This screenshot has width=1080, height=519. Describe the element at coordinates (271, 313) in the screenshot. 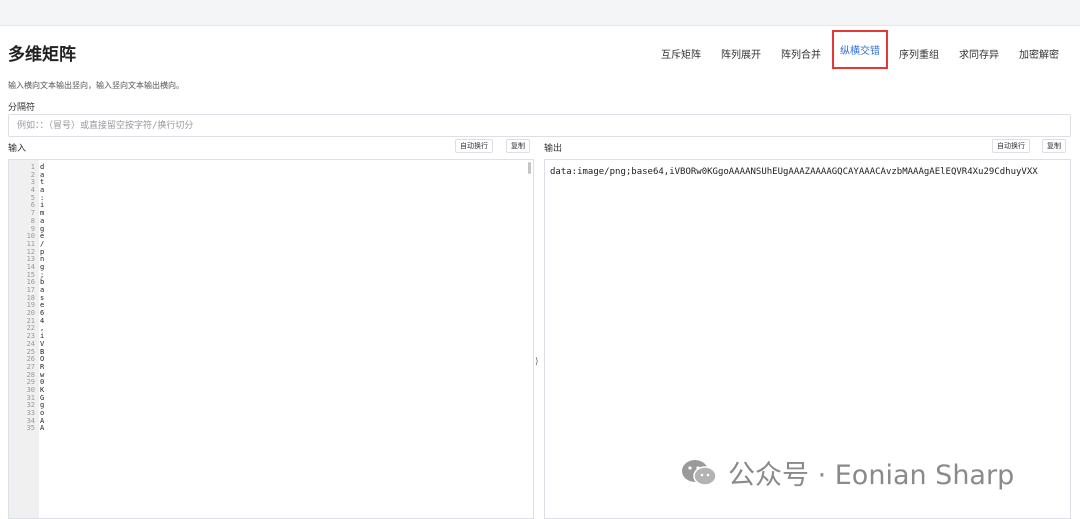

I see `editor-line: 20 6` at that location.